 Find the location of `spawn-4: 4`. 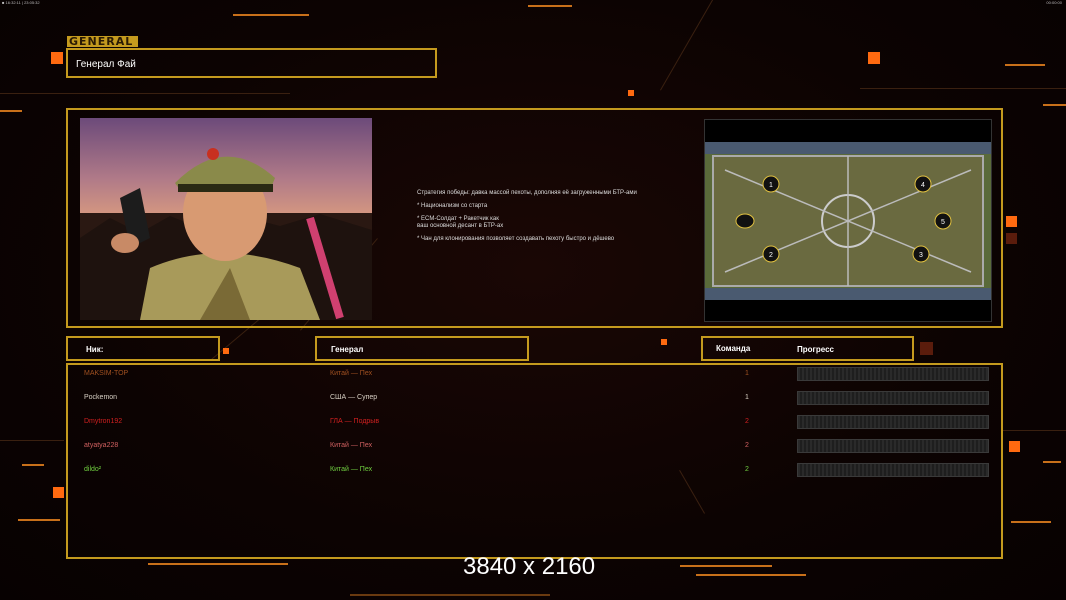

spawn-4: 4 is located at coordinates (923, 185).